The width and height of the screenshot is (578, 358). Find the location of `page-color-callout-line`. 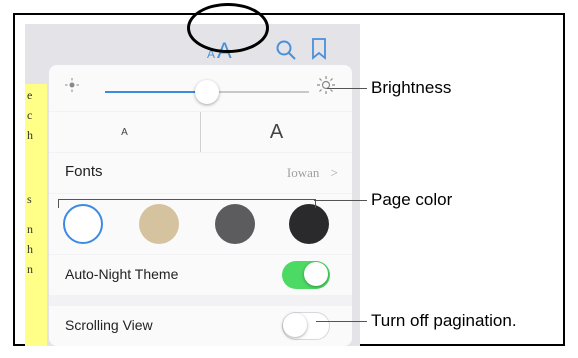

page-color-callout-line is located at coordinates (340, 200).